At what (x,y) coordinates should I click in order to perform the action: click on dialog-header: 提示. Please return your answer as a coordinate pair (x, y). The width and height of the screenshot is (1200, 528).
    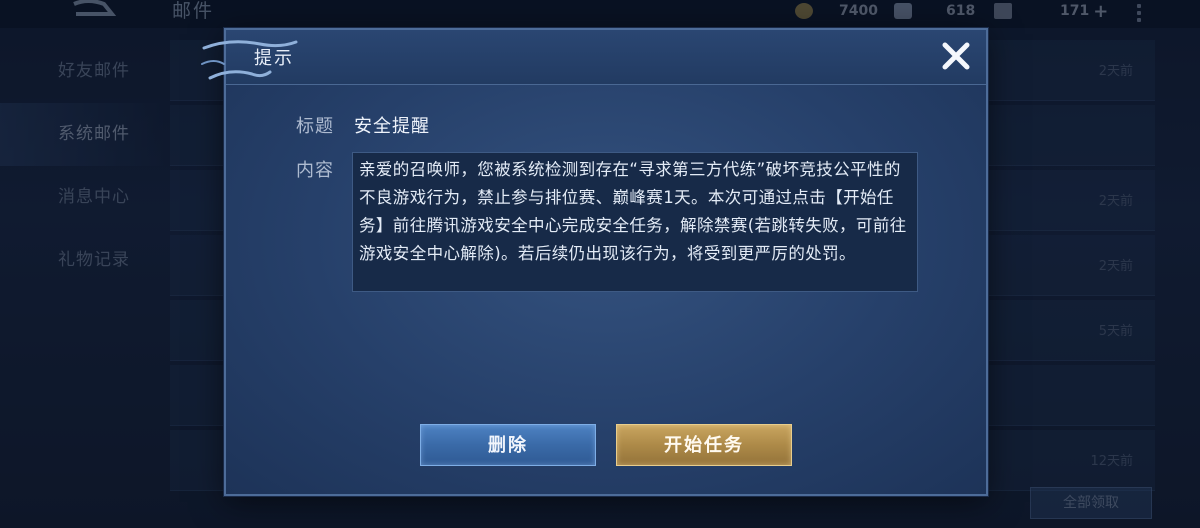
    Looking at the image, I should click on (593, 57).